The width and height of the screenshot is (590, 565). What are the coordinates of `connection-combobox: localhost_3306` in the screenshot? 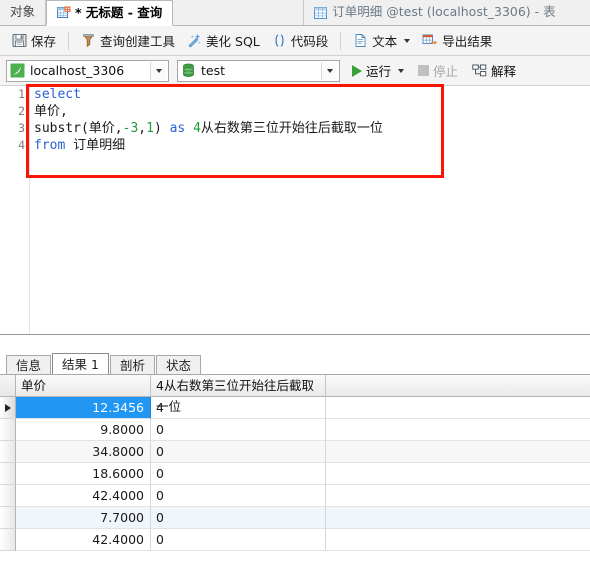 It's located at (87, 70).